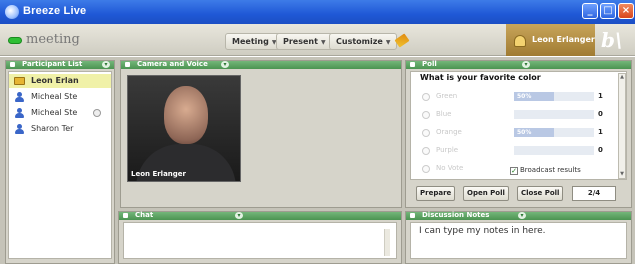 The height and width of the screenshot is (264, 635). I want to click on option-label: Blue, so click(444, 114).